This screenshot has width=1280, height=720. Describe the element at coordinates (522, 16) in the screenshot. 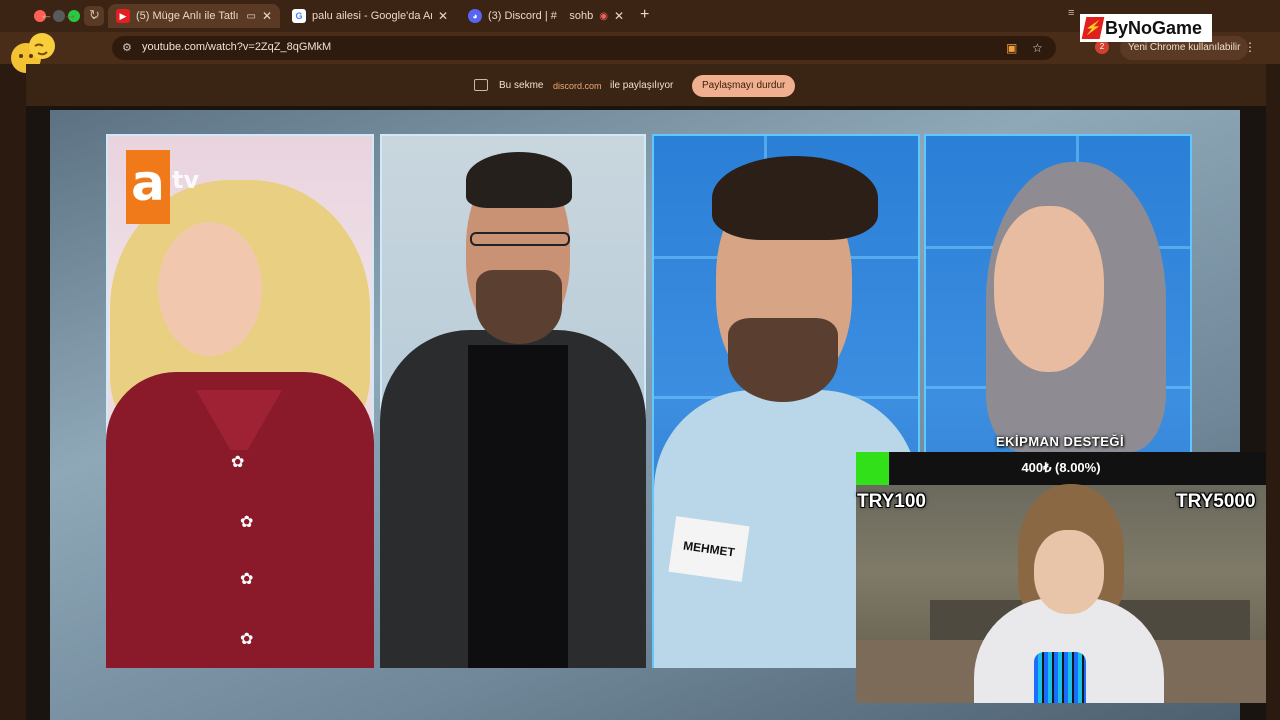

I see `tab-title: (3) Discord | #` at that location.